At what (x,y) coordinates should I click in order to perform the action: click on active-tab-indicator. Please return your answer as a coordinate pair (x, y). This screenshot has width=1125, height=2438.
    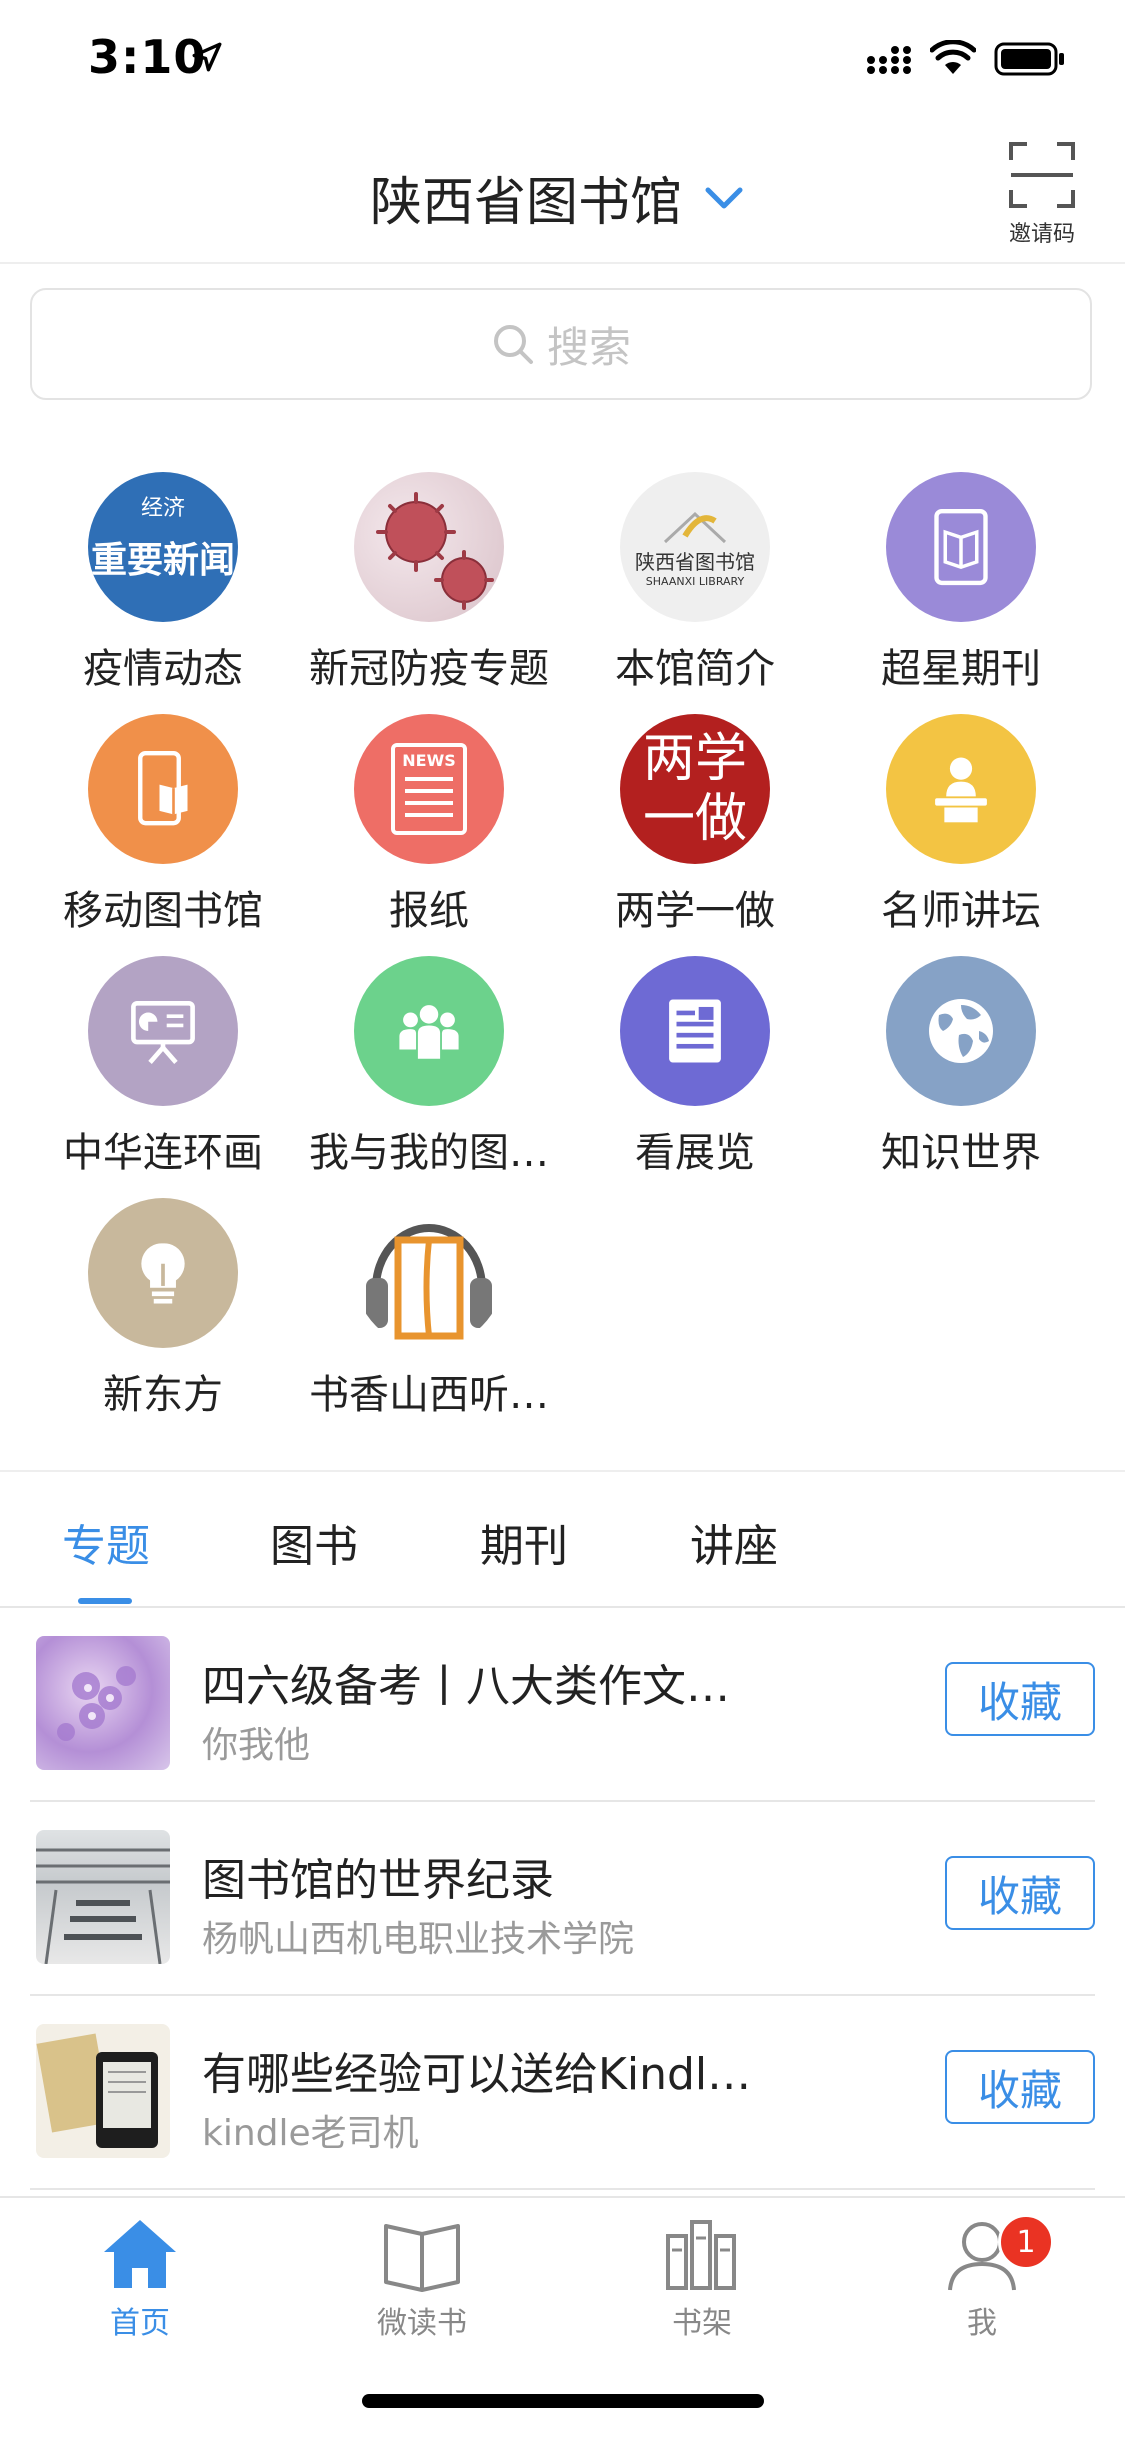
    Looking at the image, I should click on (105, 1601).